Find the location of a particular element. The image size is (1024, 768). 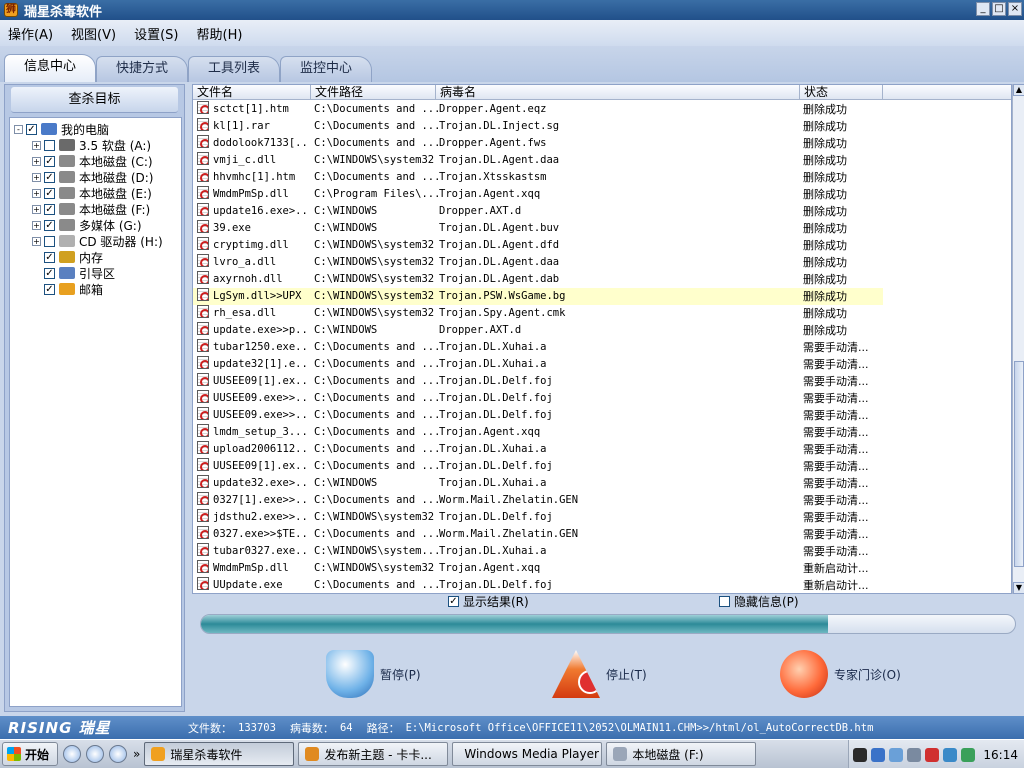

maximize-button: □ is located at coordinates (999, 9).